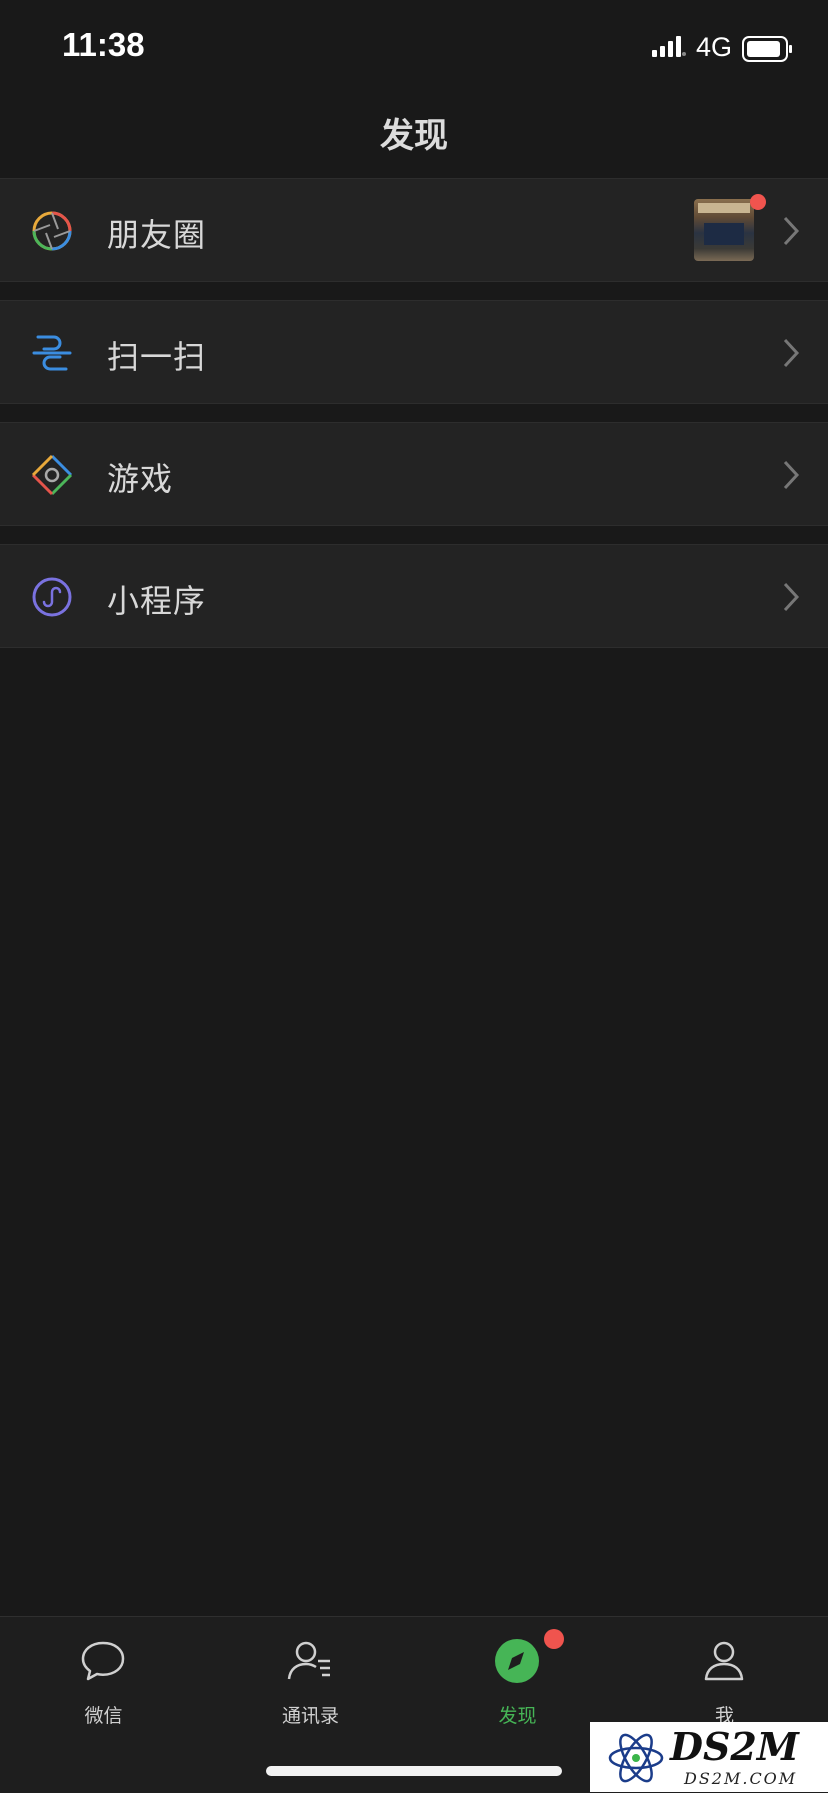 The image size is (828, 1793). I want to click on contacts-icon, so click(308, 1660).